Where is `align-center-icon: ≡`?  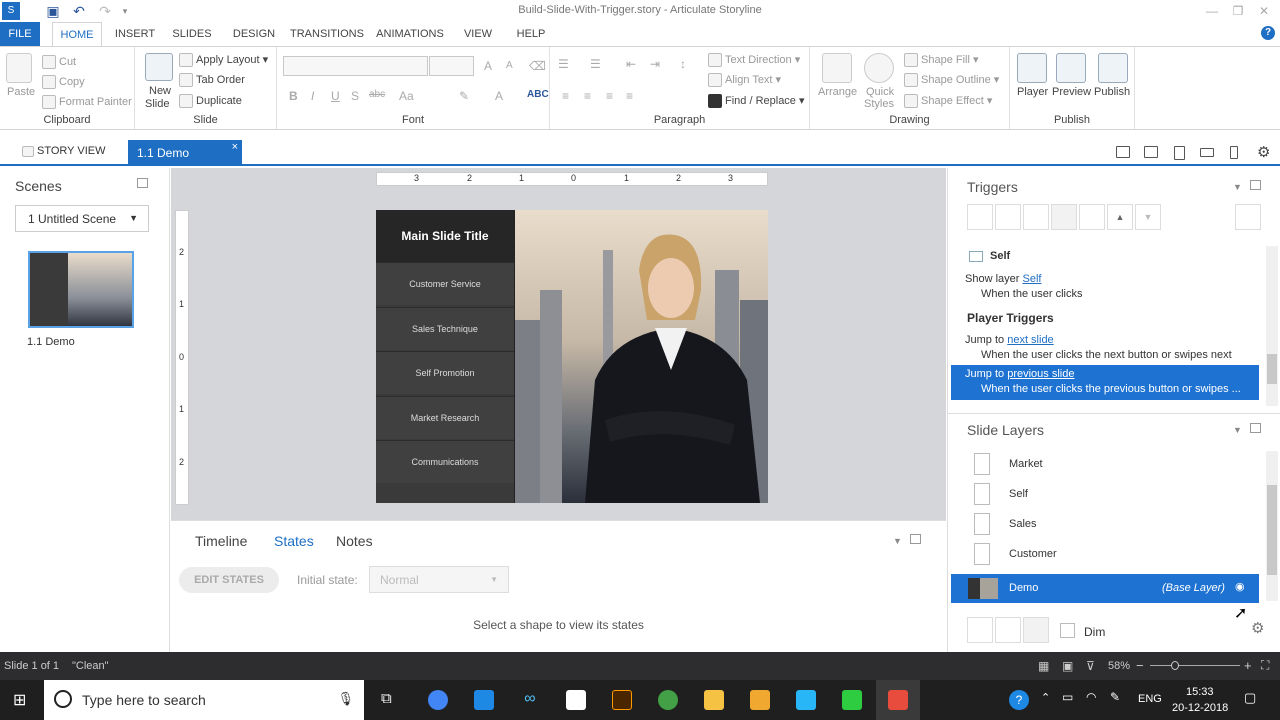
align-center-icon: ≡ is located at coordinates (587, 96).